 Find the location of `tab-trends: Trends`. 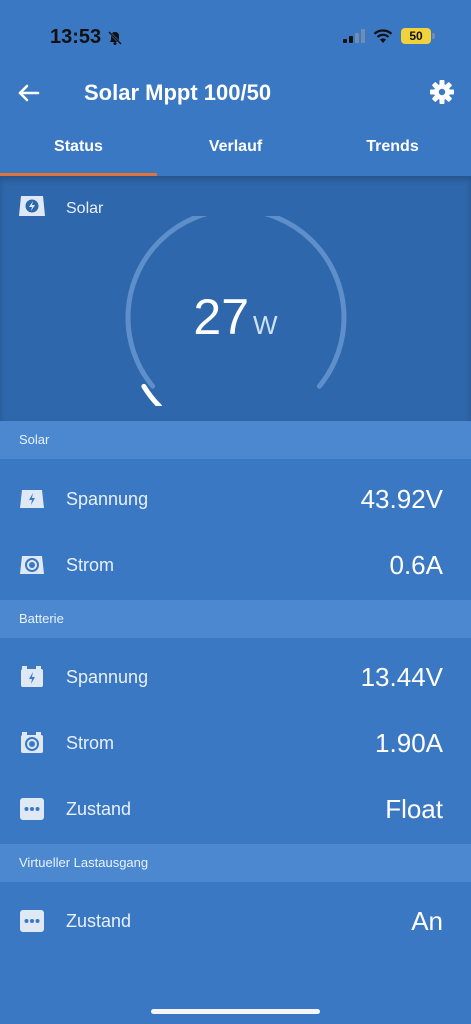

tab-trends: Trends is located at coordinates (392, 154).